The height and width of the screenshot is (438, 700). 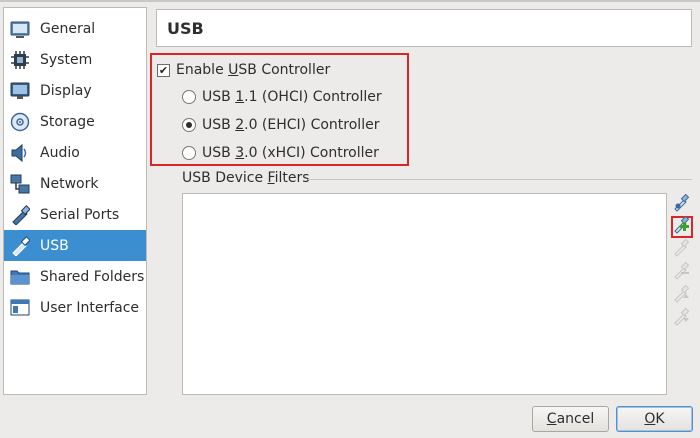 What do you see at coordinates (54, 245) in the screenshot?
I see `sidebar-item-label: USB` at bounding box center [54, 245].